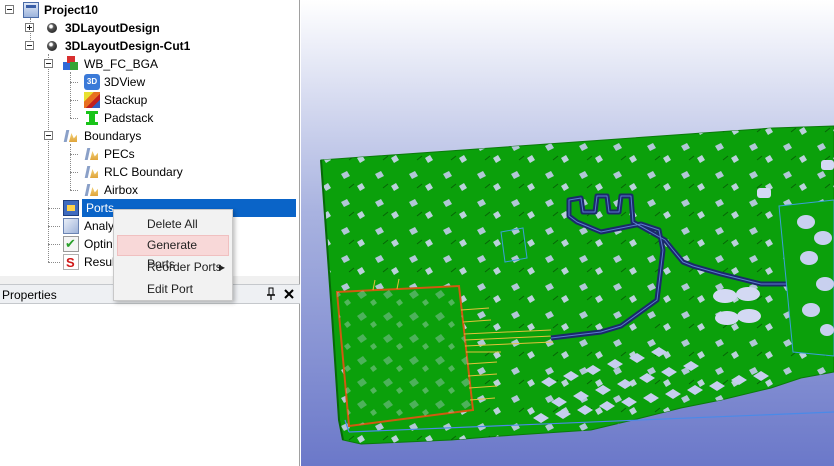 This screenshot has width=834, height=466. Describe the element at coordinates (149, 154) in the screenshot. I see `tree-item-pecs: PECs` at that location.